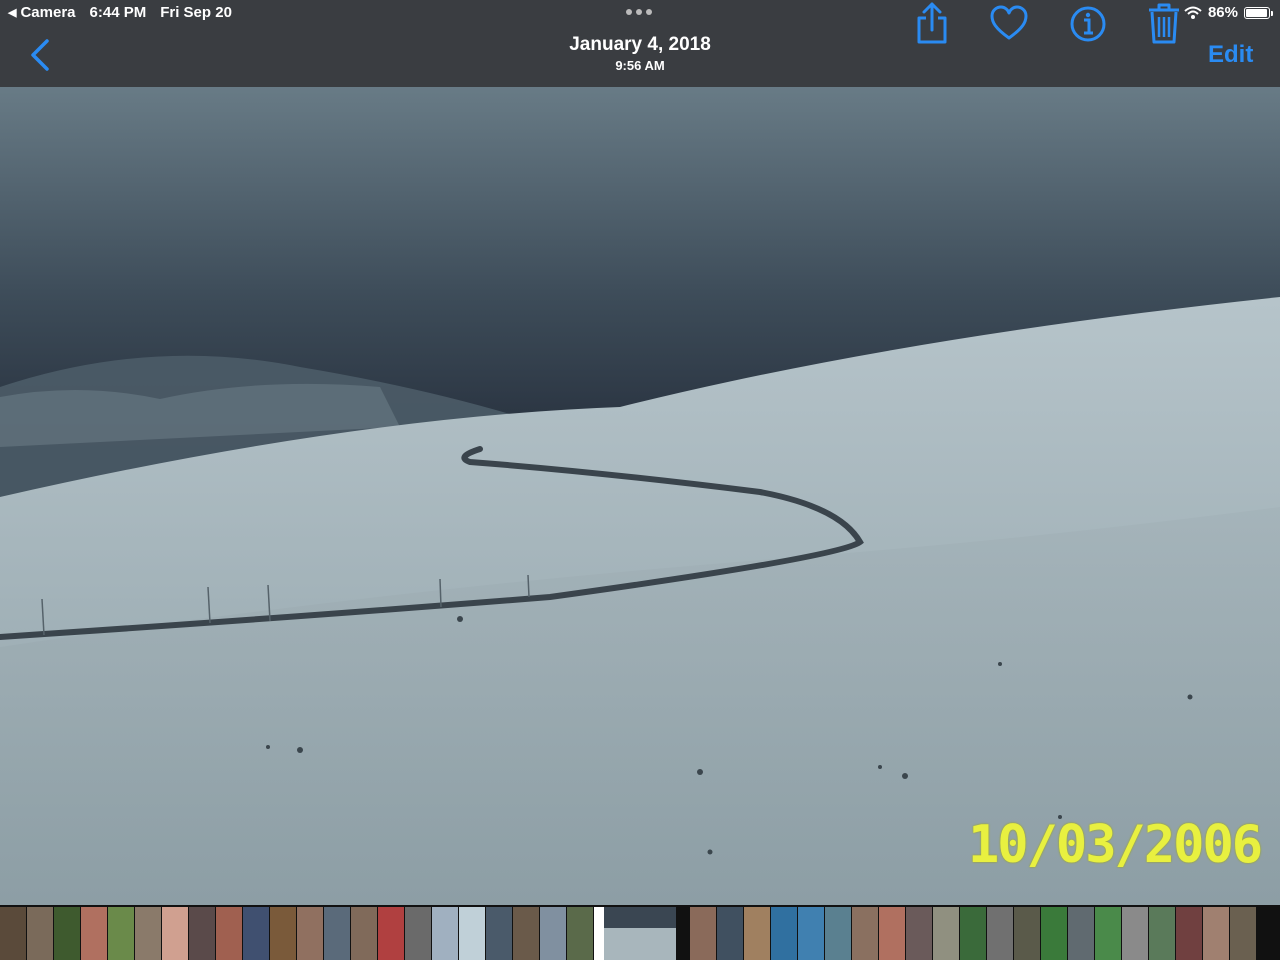 The width and height of the screenshot is (1280, 960). I want to click on multitasking-dots, so click(640, 13).